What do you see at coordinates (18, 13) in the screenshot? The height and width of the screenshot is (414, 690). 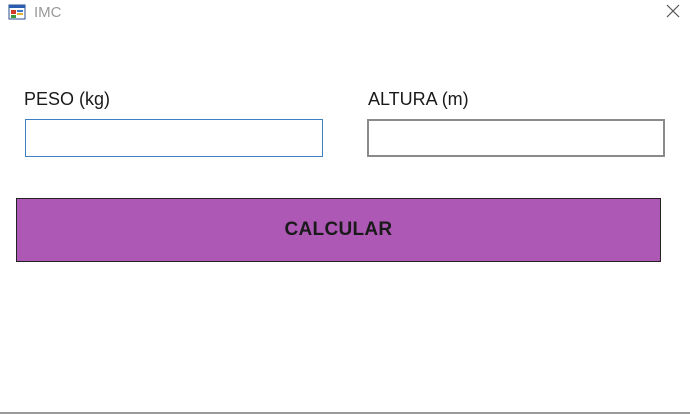 I see `app-icon` at bounding box center [18, 13].